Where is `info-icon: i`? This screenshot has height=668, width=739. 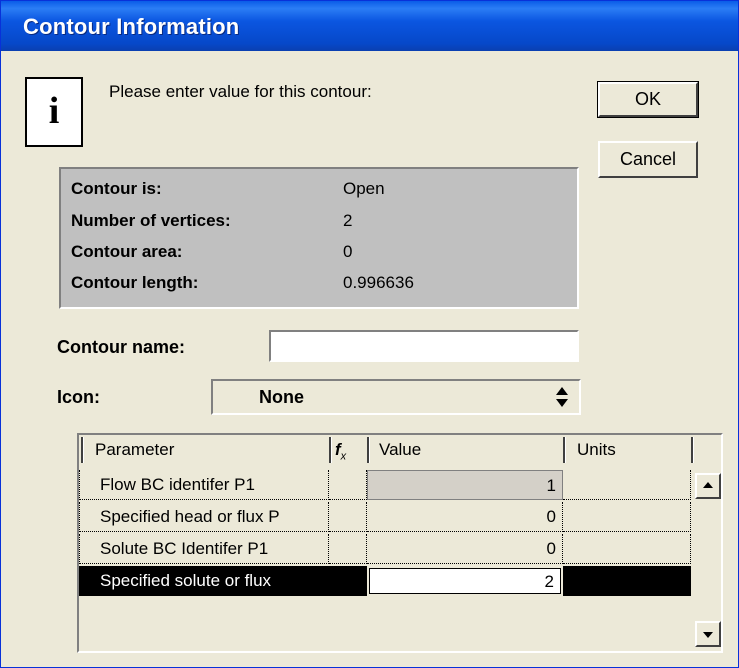 info-icon: i is located at coordinates (54, 112).